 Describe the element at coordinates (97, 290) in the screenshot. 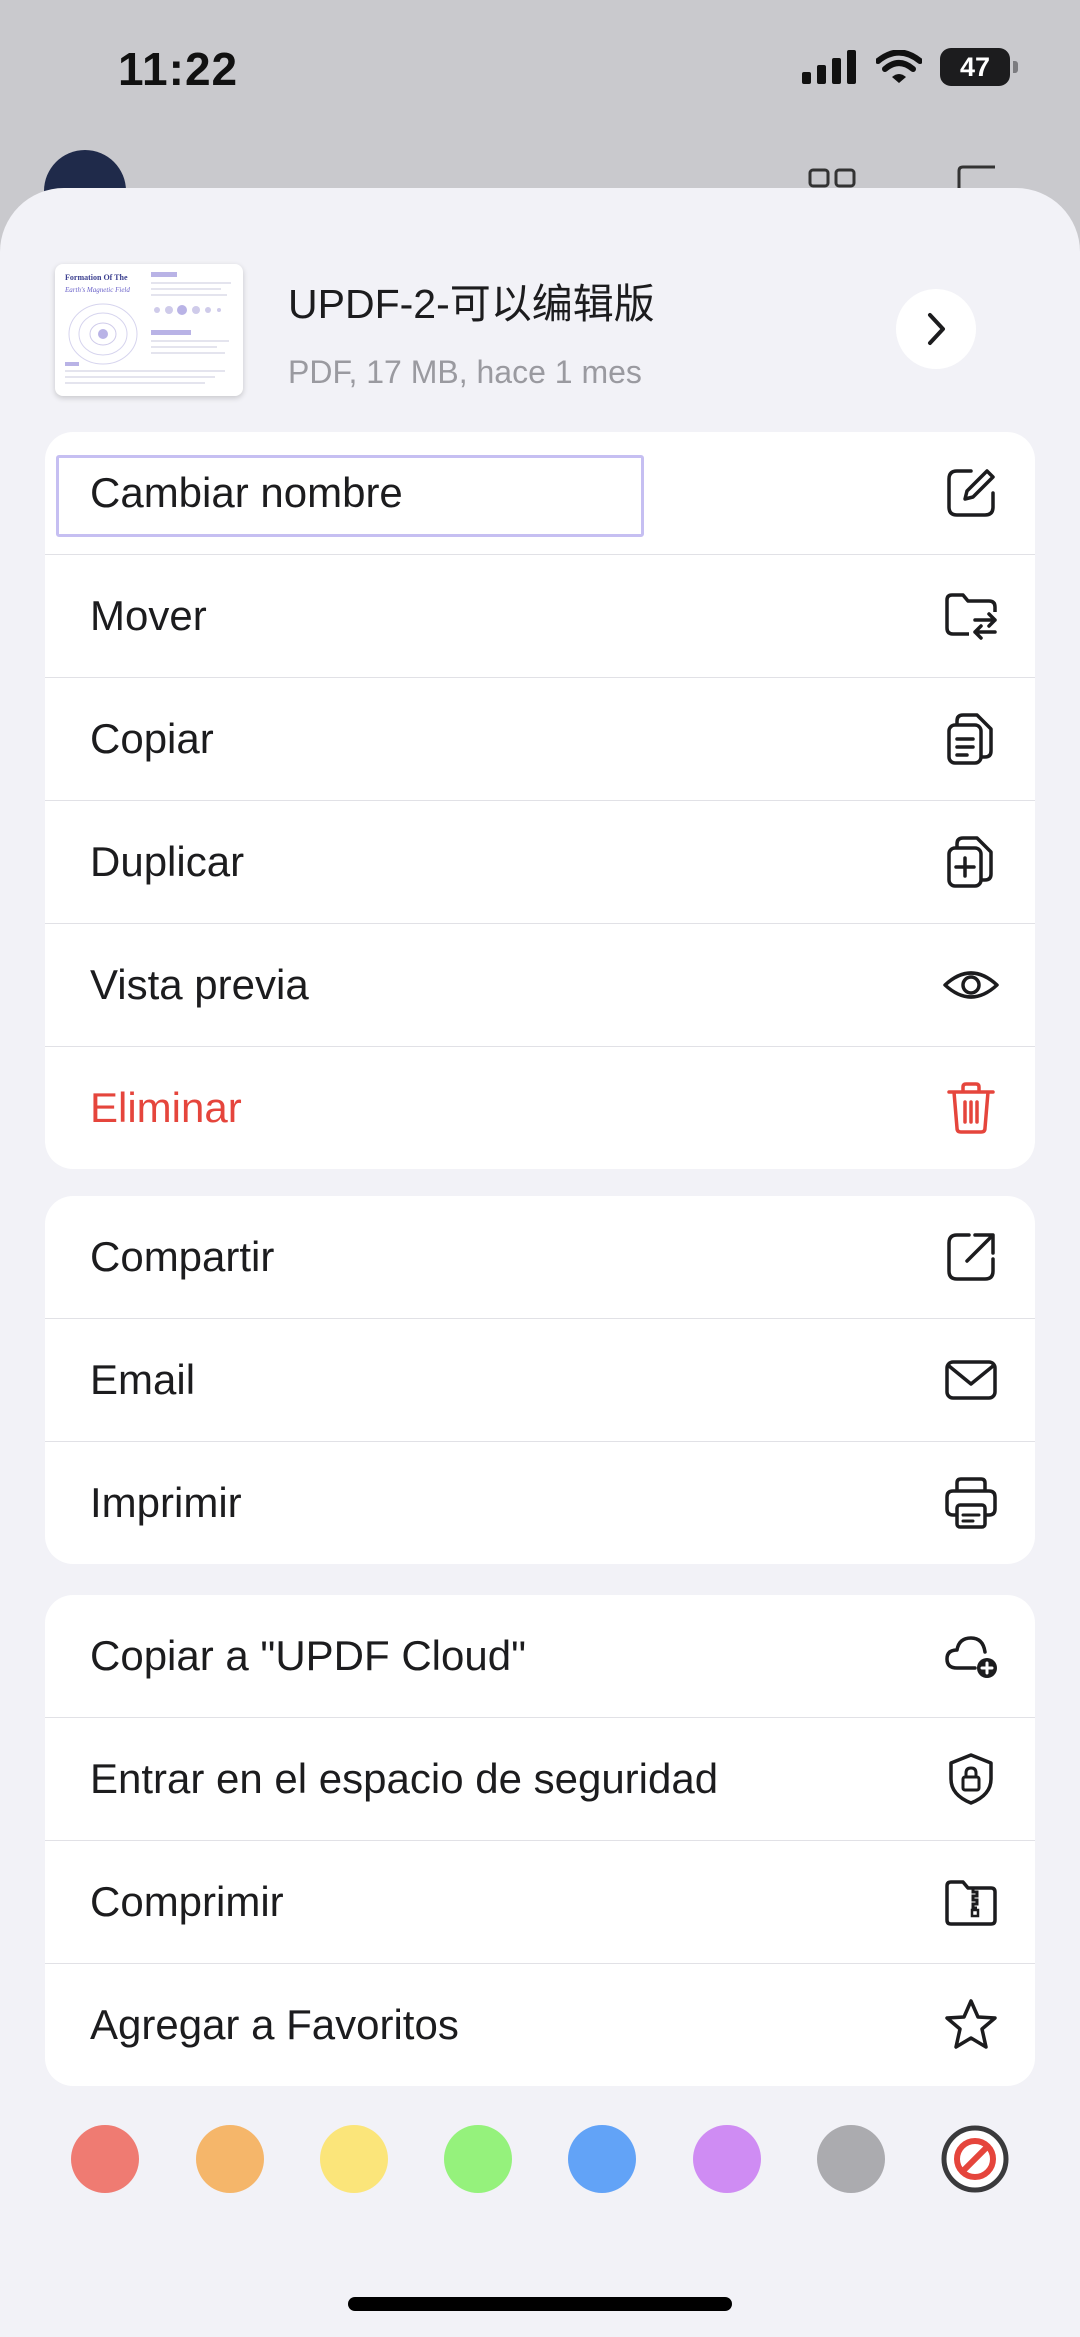

I see `thumbnail-heading-2: Earth's Magnetic Field` at that location.